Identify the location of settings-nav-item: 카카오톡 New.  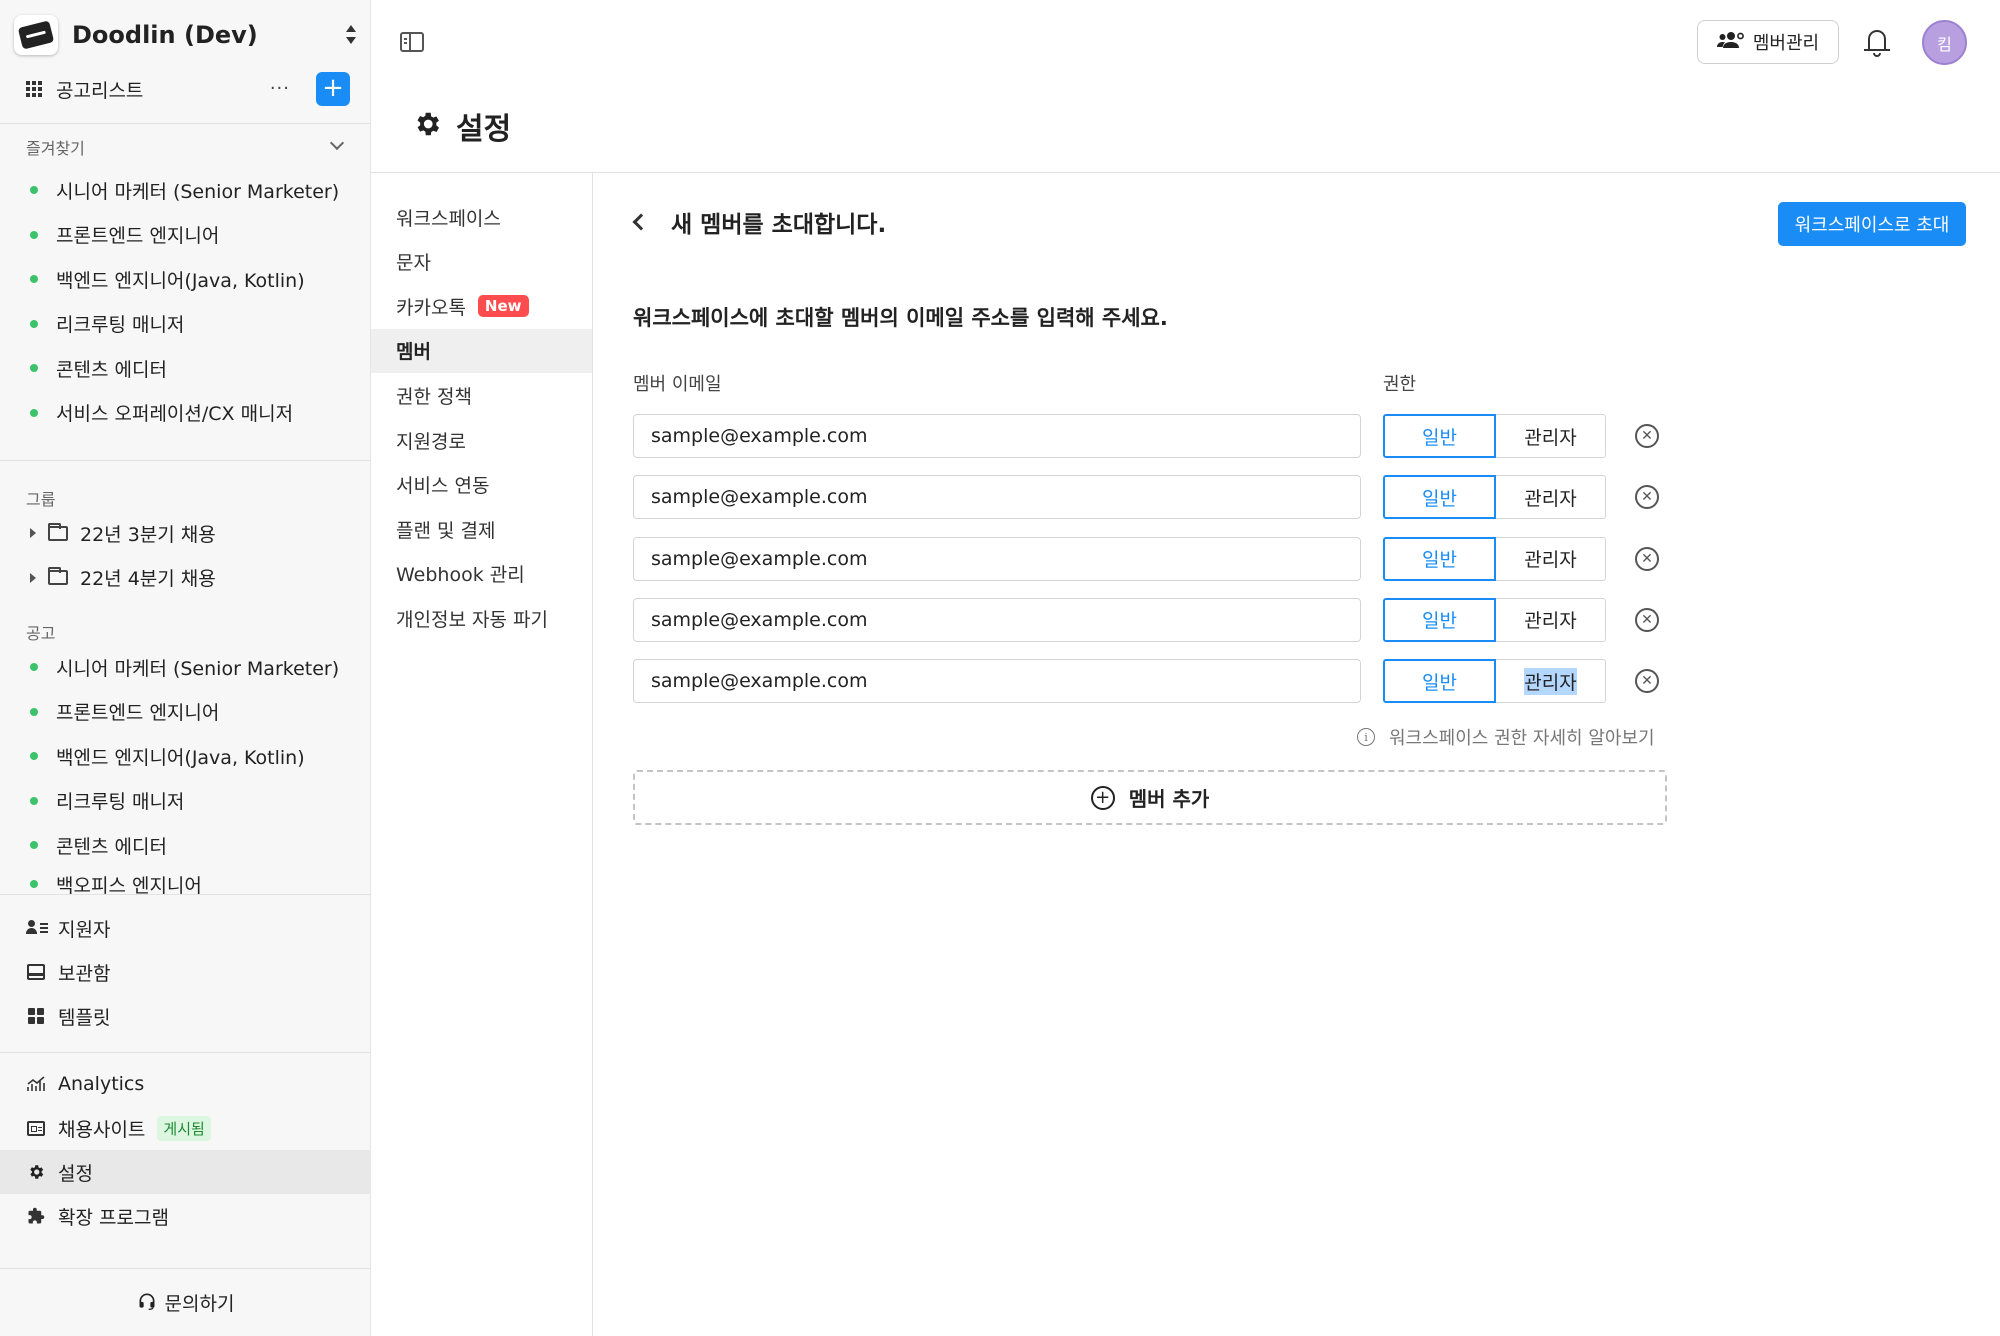
(481, 306).